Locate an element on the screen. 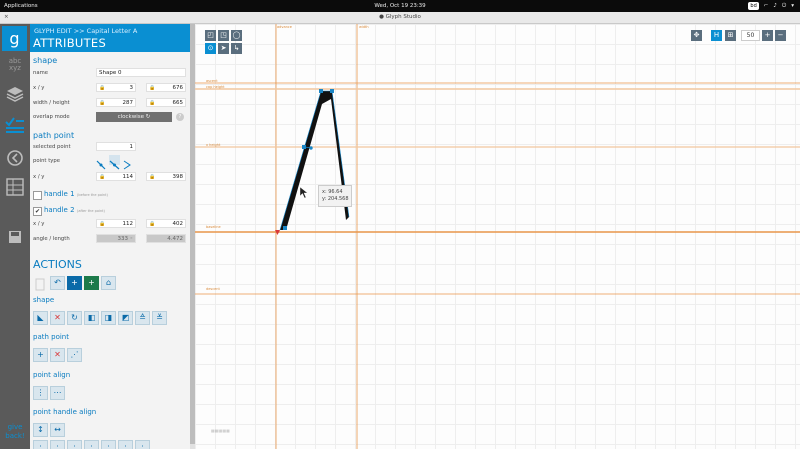  glyphr-logo-icon: g is located at coordinates (14, 38).